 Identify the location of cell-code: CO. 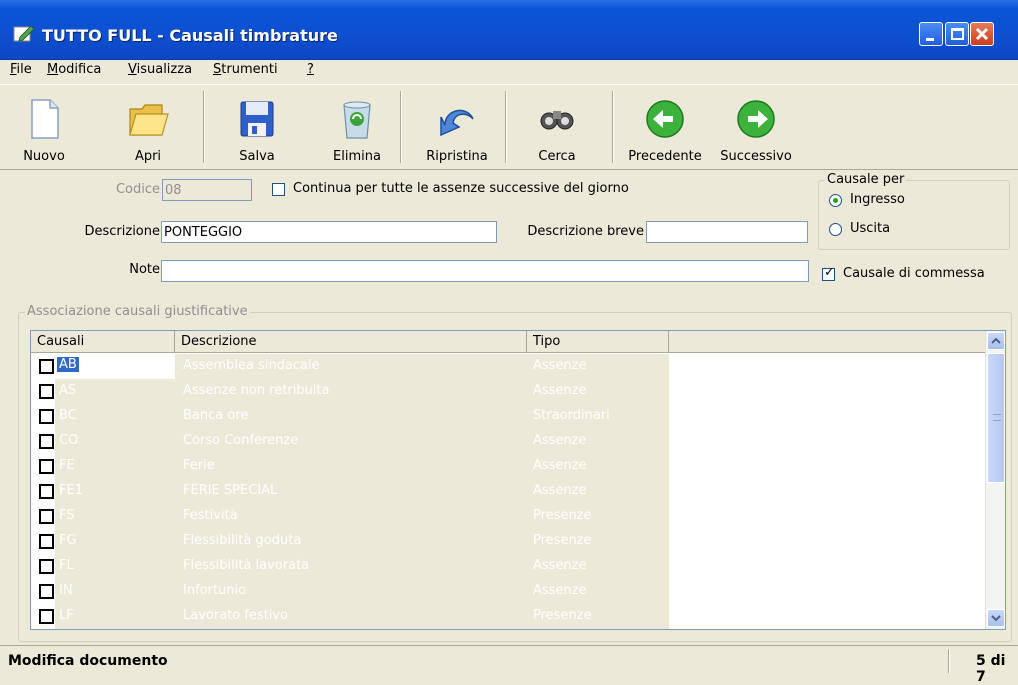
(69, 440).